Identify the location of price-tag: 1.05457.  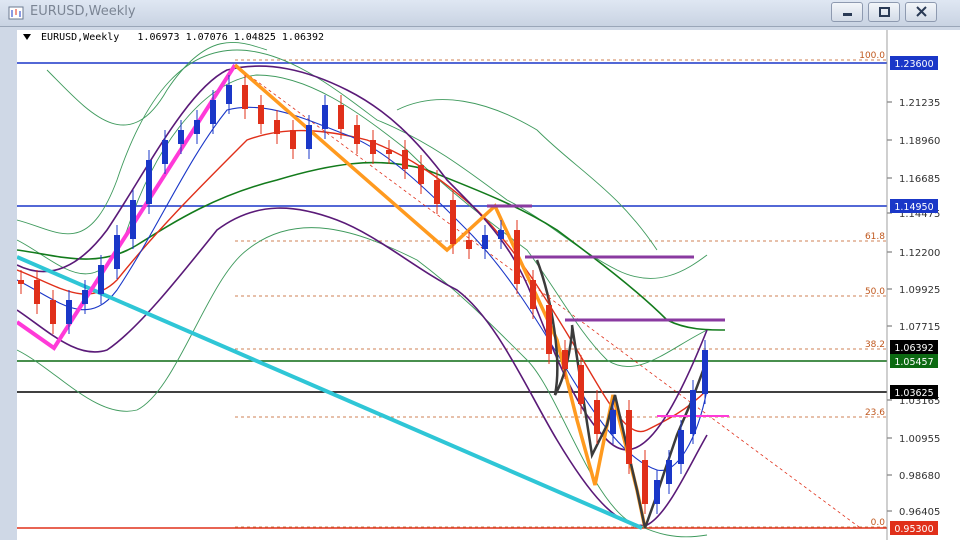
(914, 361).